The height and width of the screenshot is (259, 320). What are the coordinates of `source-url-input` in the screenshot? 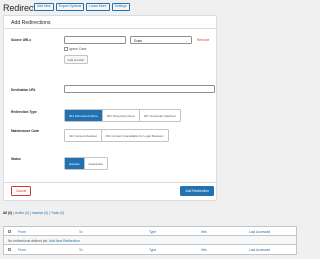 It's located at (95, 40).